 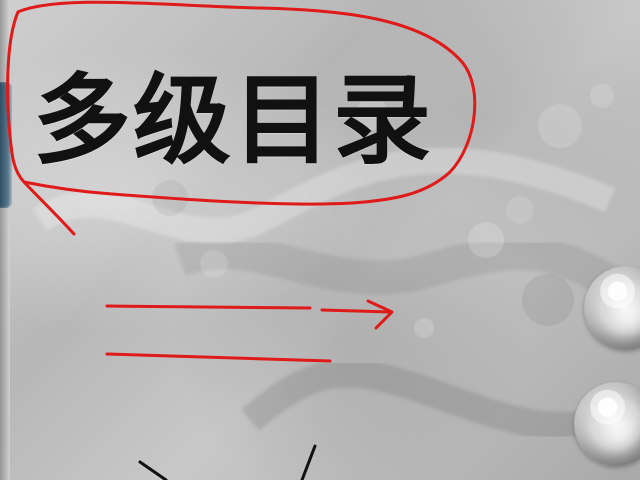 What do you see at coordinates (232, 121) in the screenshot?
I see `page-title: 多级目录` at bounding box center [232, 121].